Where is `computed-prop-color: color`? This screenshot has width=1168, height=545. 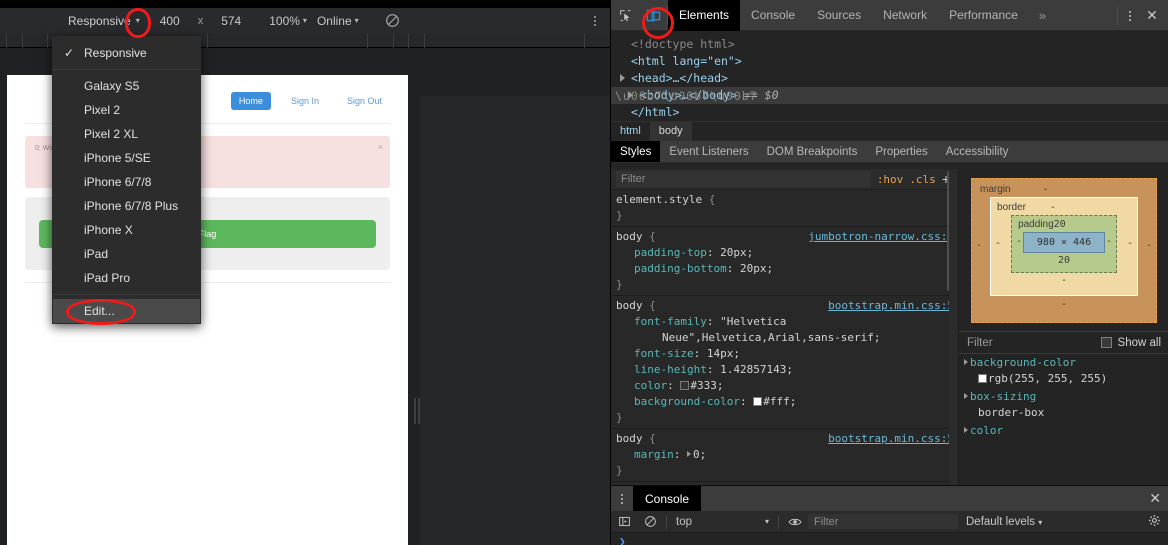
computed-prop-color: color is located at coordinates (1063, 431).